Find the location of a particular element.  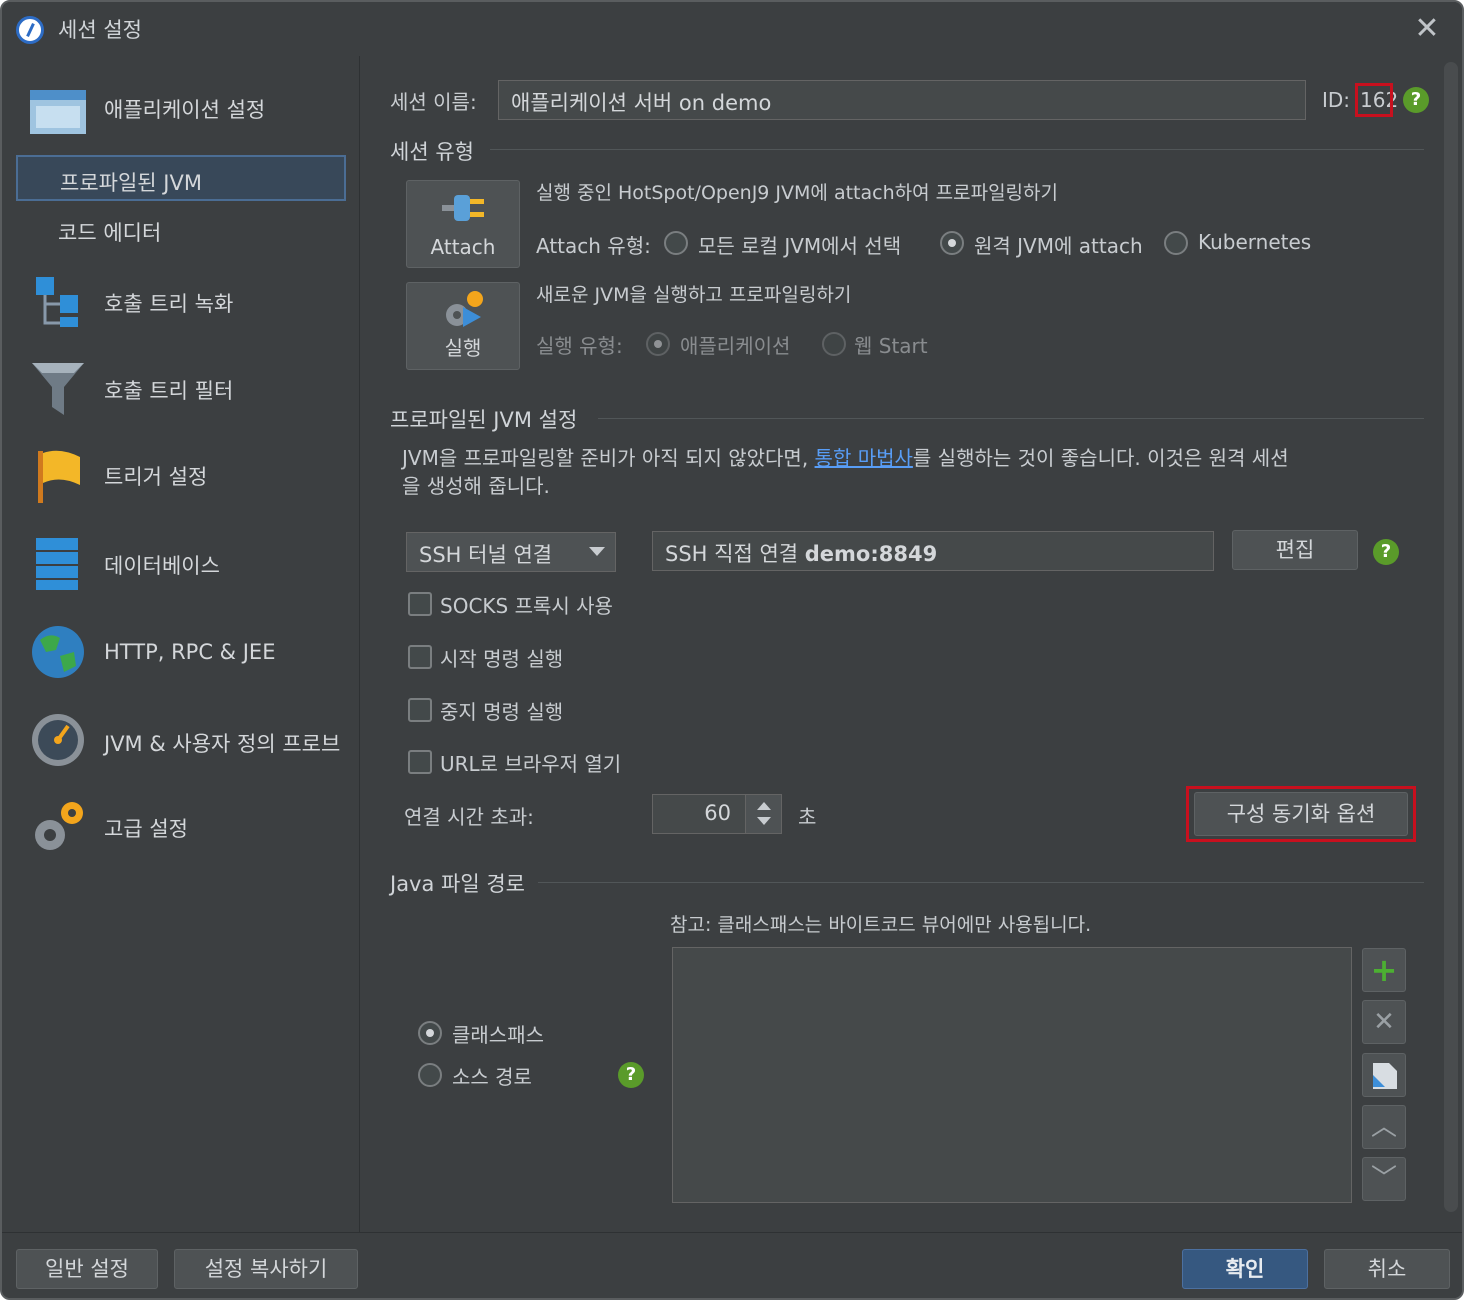

radio-label: 웹 Start is located at coordinates (891, 346).